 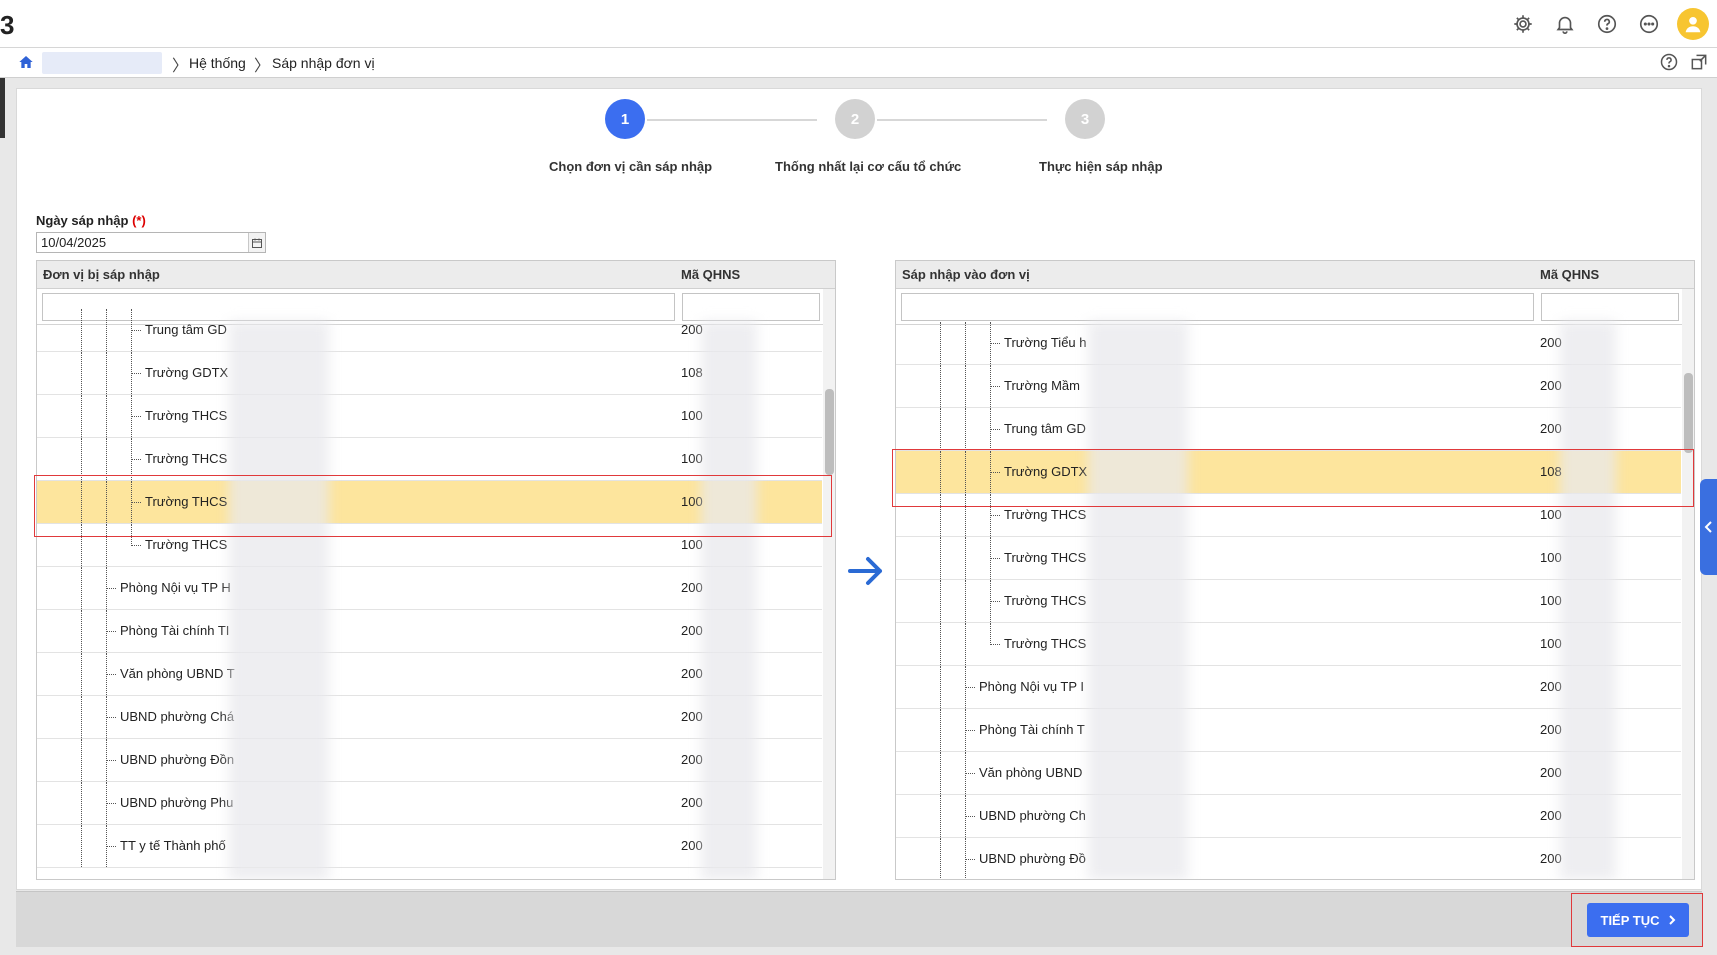 I want to click on breadcrumb-item-system: Hệ thống, so click(x=217, y=63).